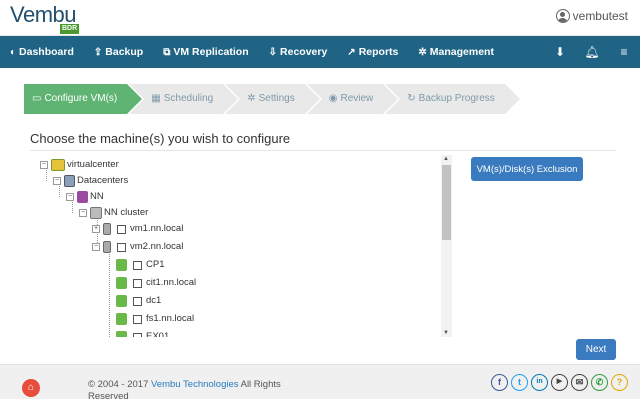 Image resolution: width=640 pixels, height=403 pixels. I want to click on calendar-icon: ▦, so click(156, 98).